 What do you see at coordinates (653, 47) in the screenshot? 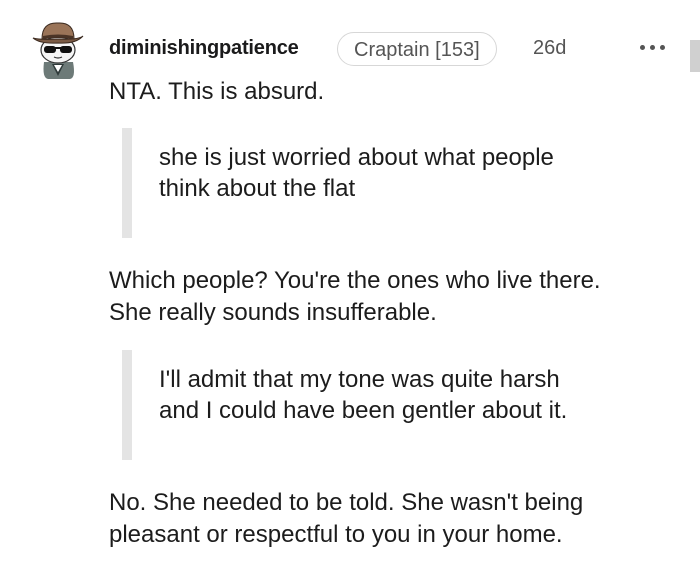
I see `more-horizontal-icon` at bounding box center [653, 47].